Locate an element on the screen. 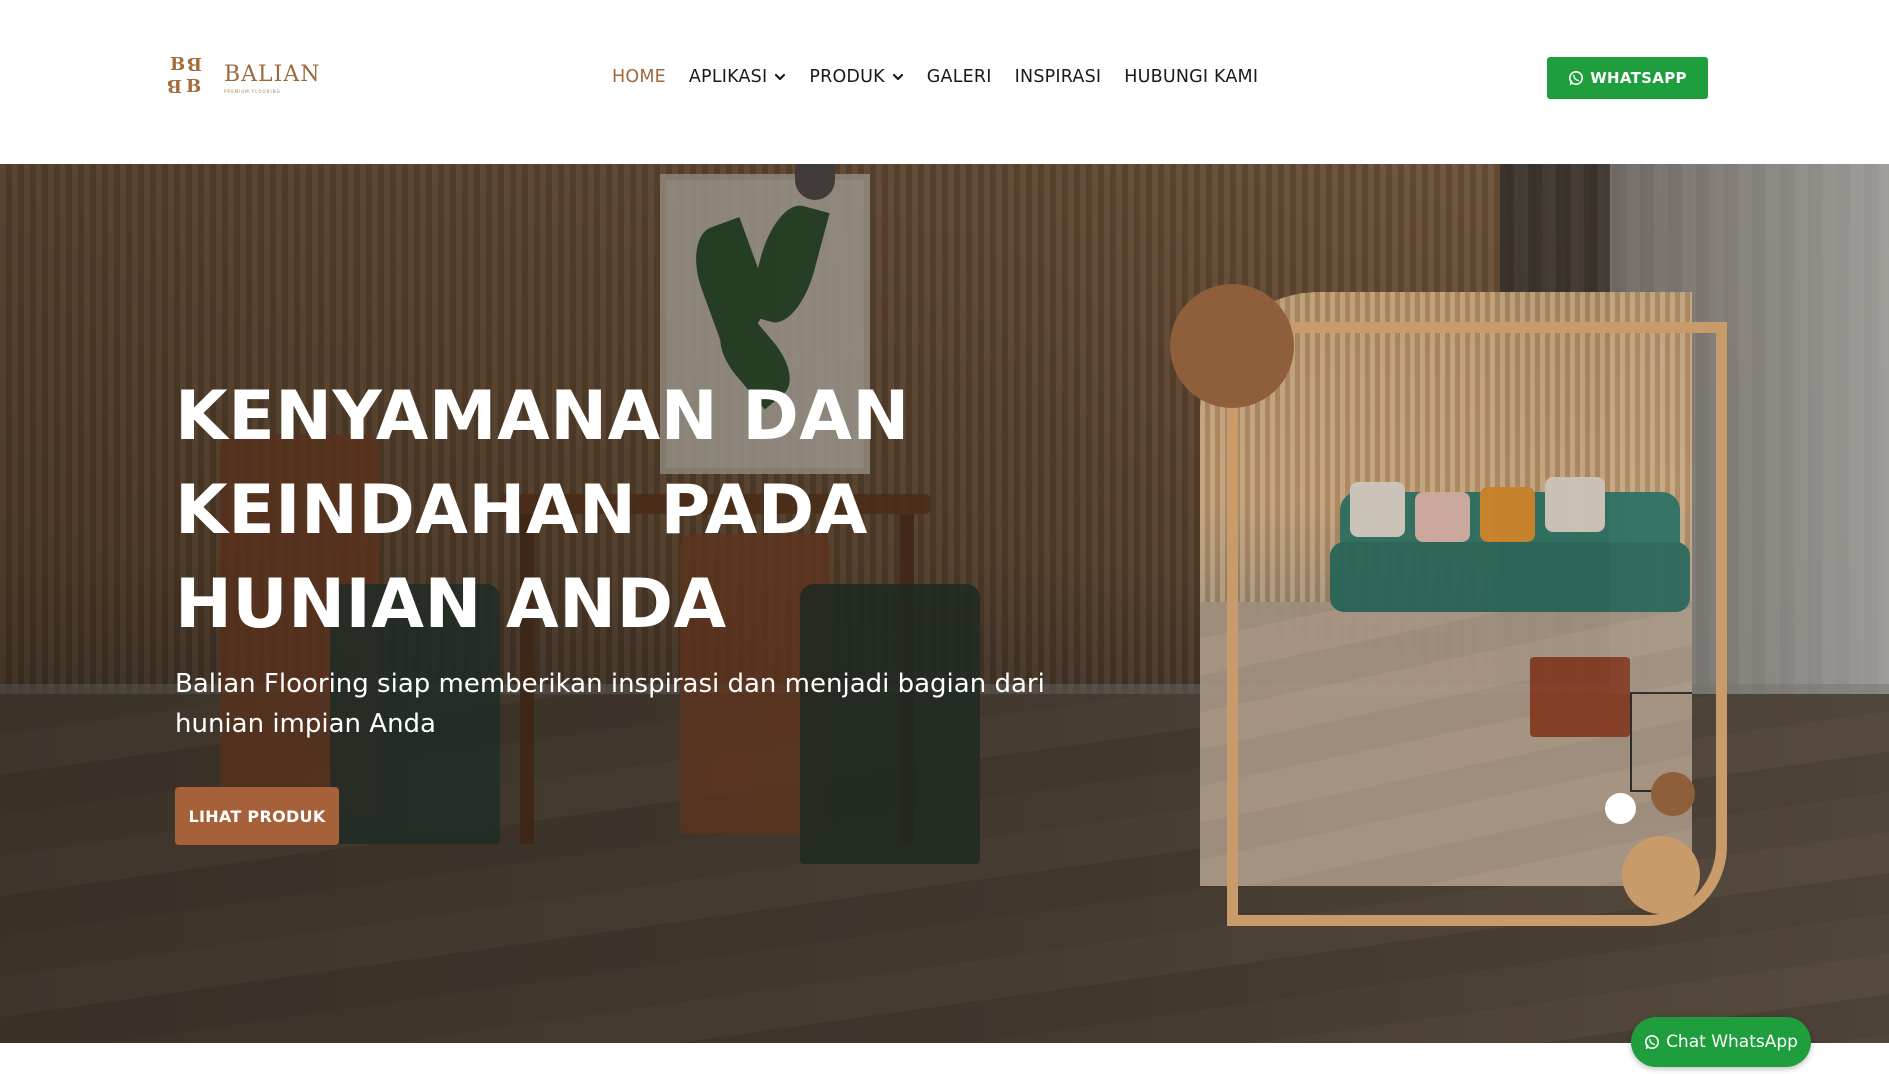 The height and width of the screenshot is (1074, 1889). decor-circle-small is located at coordinates (1673, 794).